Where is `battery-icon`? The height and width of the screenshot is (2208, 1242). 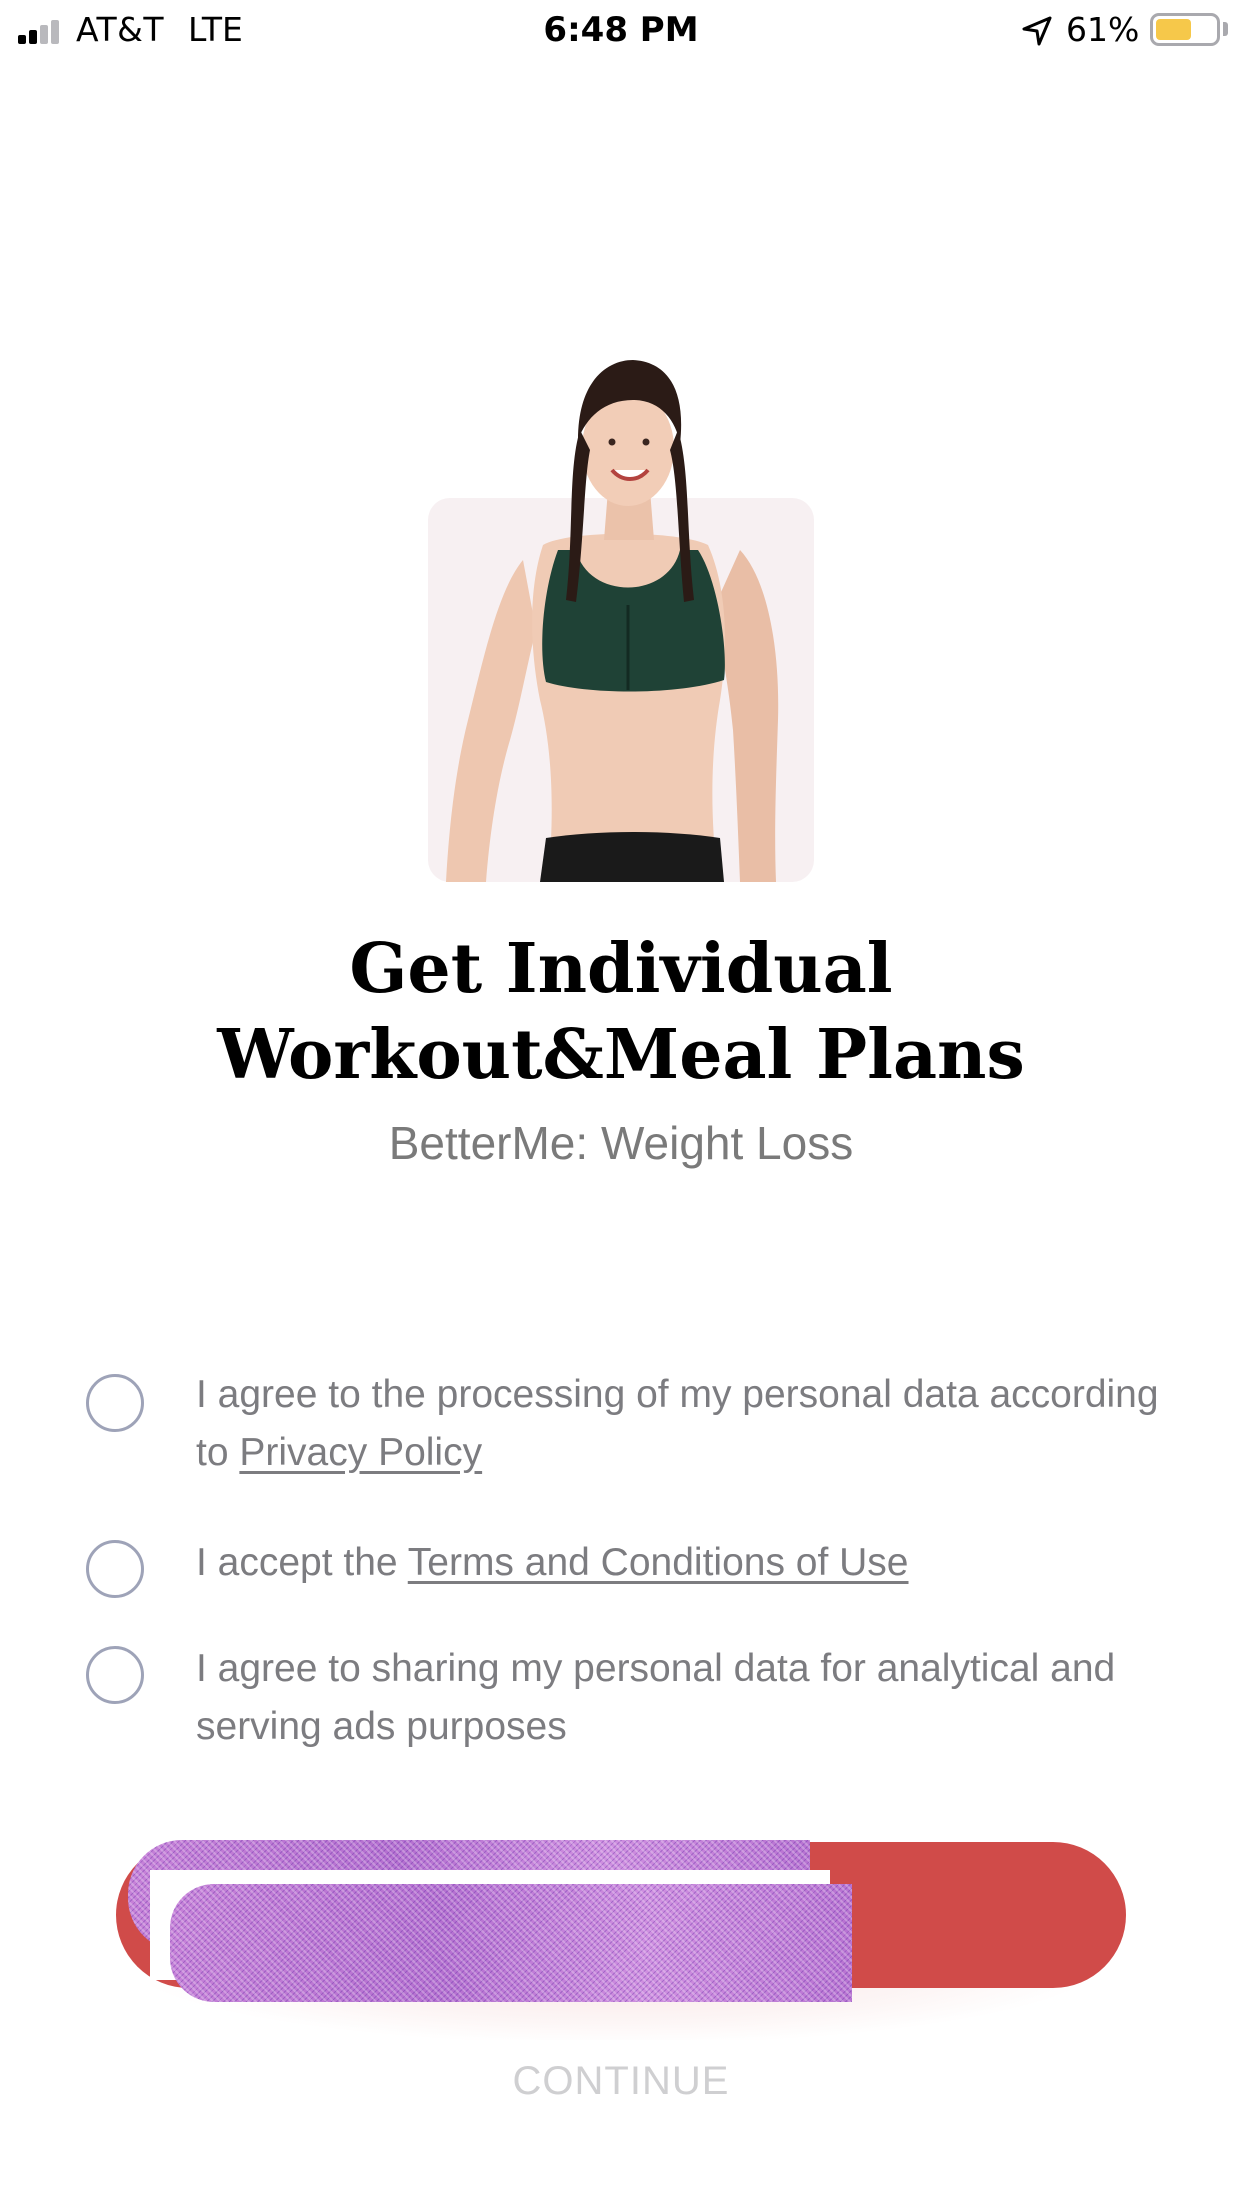
battery-icon is located at coordinates (1185, 29).